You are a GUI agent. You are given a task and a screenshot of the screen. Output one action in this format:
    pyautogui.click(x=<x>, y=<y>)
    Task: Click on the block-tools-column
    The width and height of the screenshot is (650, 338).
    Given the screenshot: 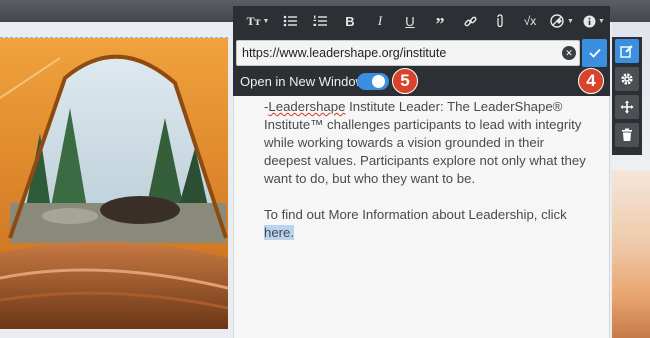 What is the action you would take?
    pyautogui.click(x=627, y=96)
    